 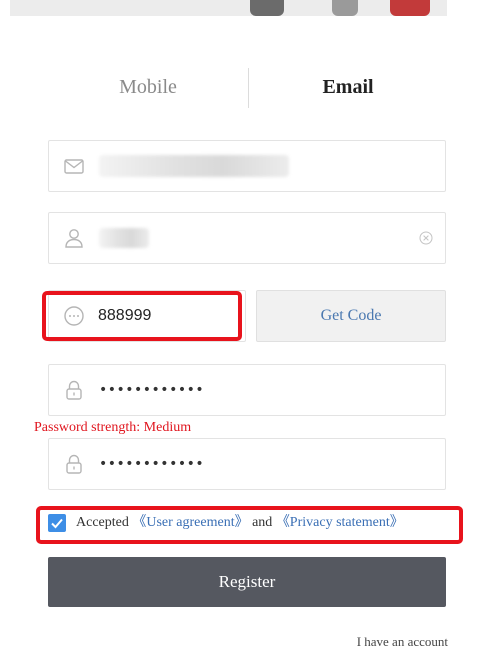 What do you see at coordinates (74, 166) in the screenshot?
I see `envelope-icon` at bounding box center [74, 166].